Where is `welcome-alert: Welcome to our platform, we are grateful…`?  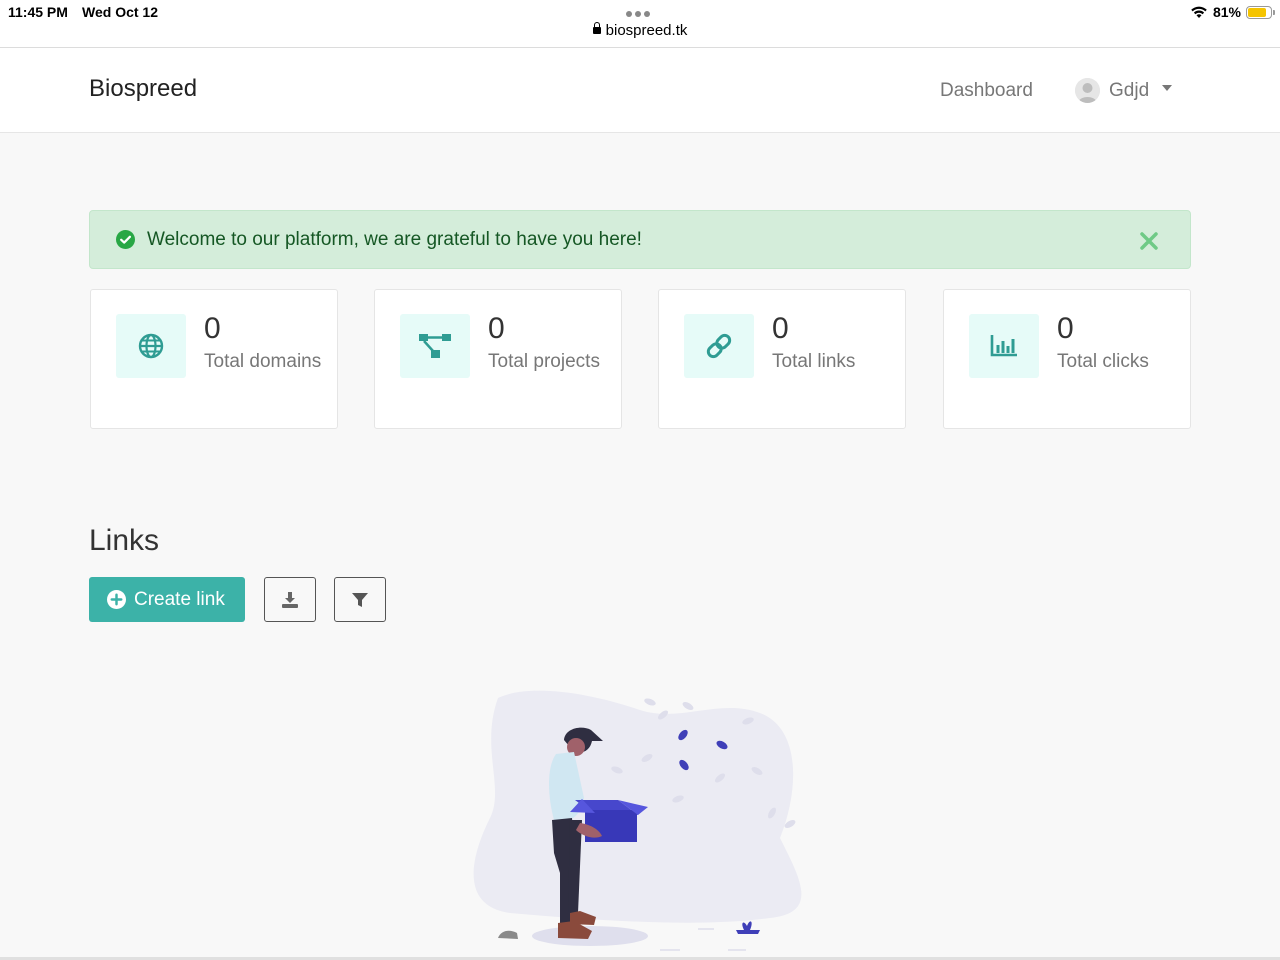 welcome-alert: Welcome to our platform, we are grateful… is located at coordinates (640, 239).